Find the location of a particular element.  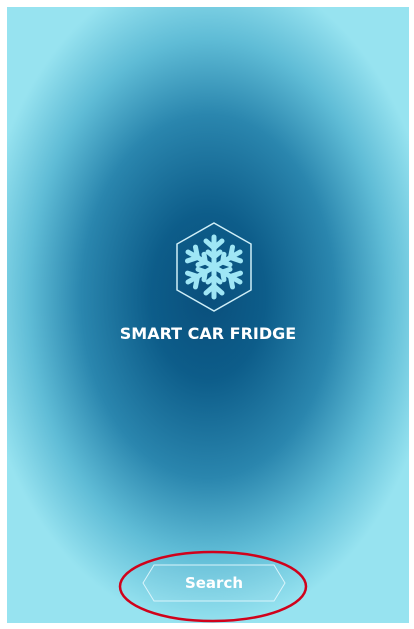

app-title: SMART CAR FRIDGE is located at coordinates (208, 333).